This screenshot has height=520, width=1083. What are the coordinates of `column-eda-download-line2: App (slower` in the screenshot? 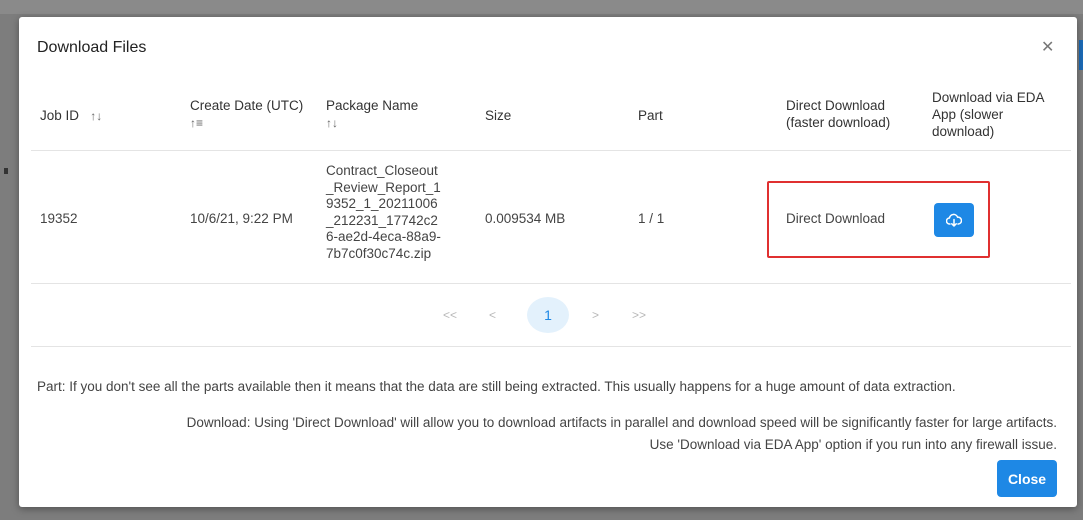 It's located at (968, 114).